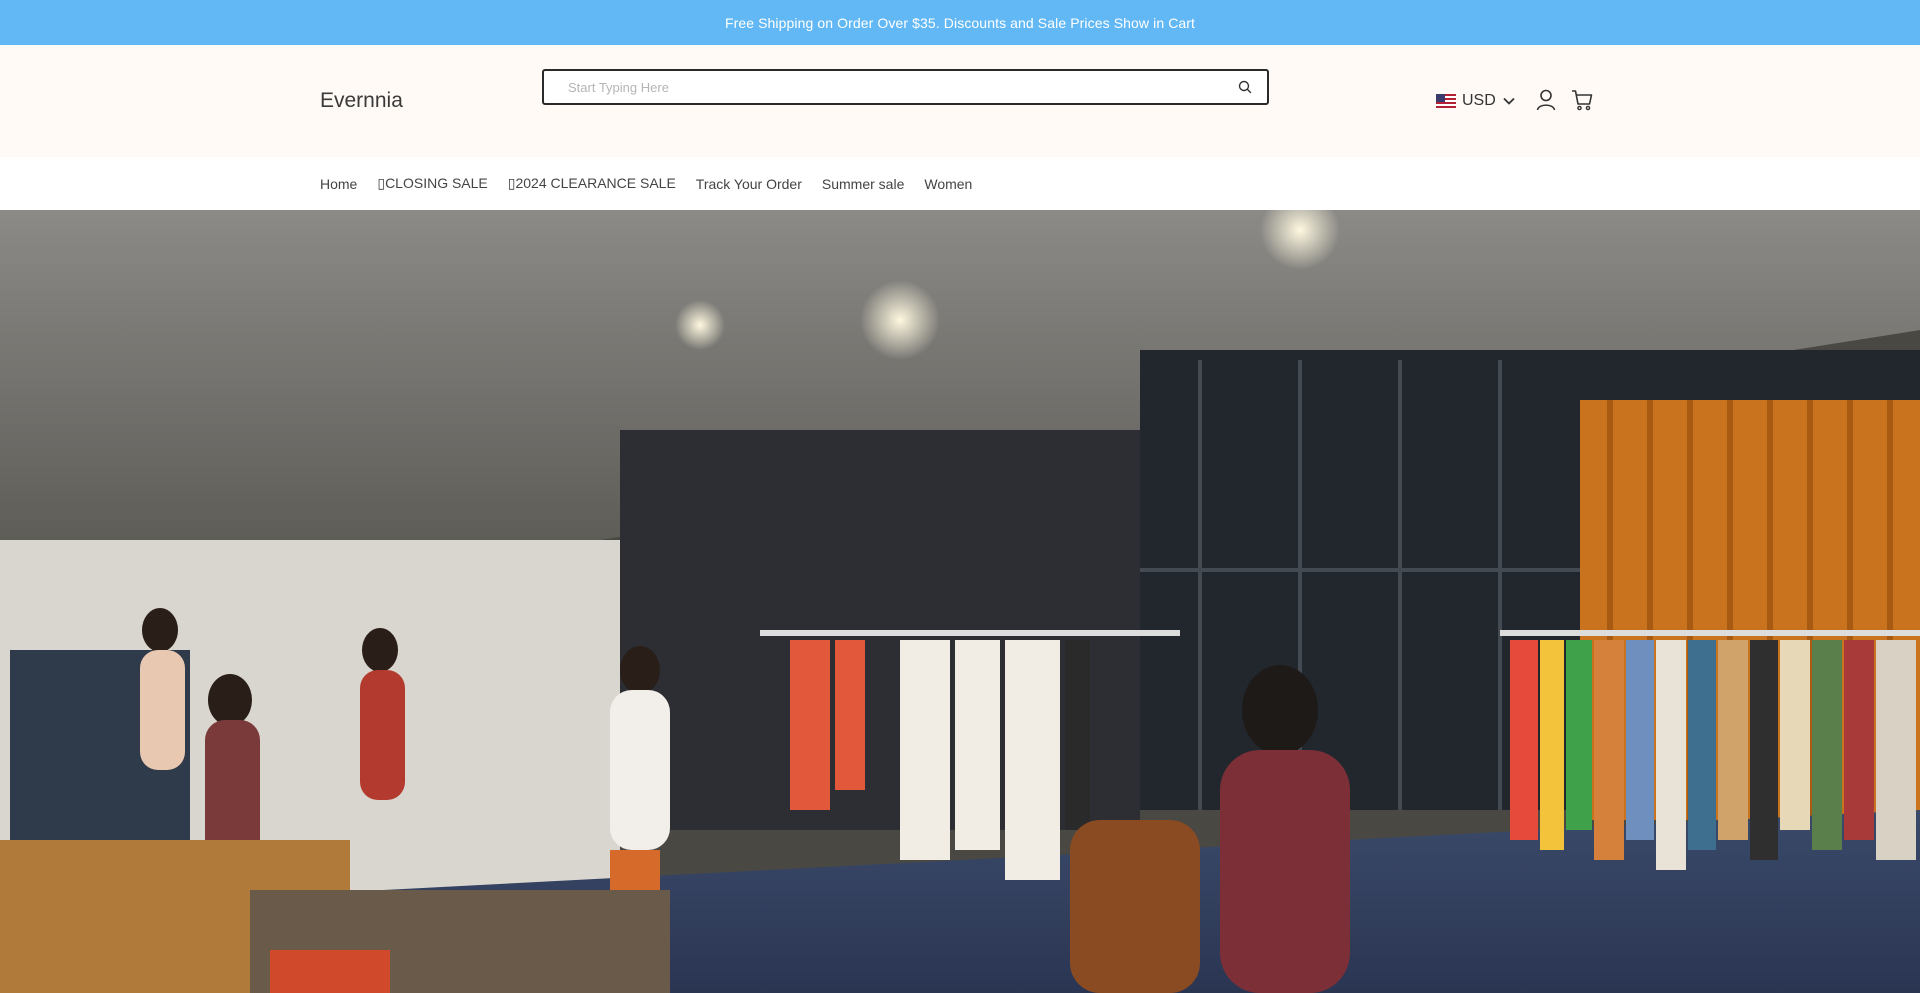 The width and height of the screenshot is (1920, 993). I want to click on user-icon, so click(1546, 101).